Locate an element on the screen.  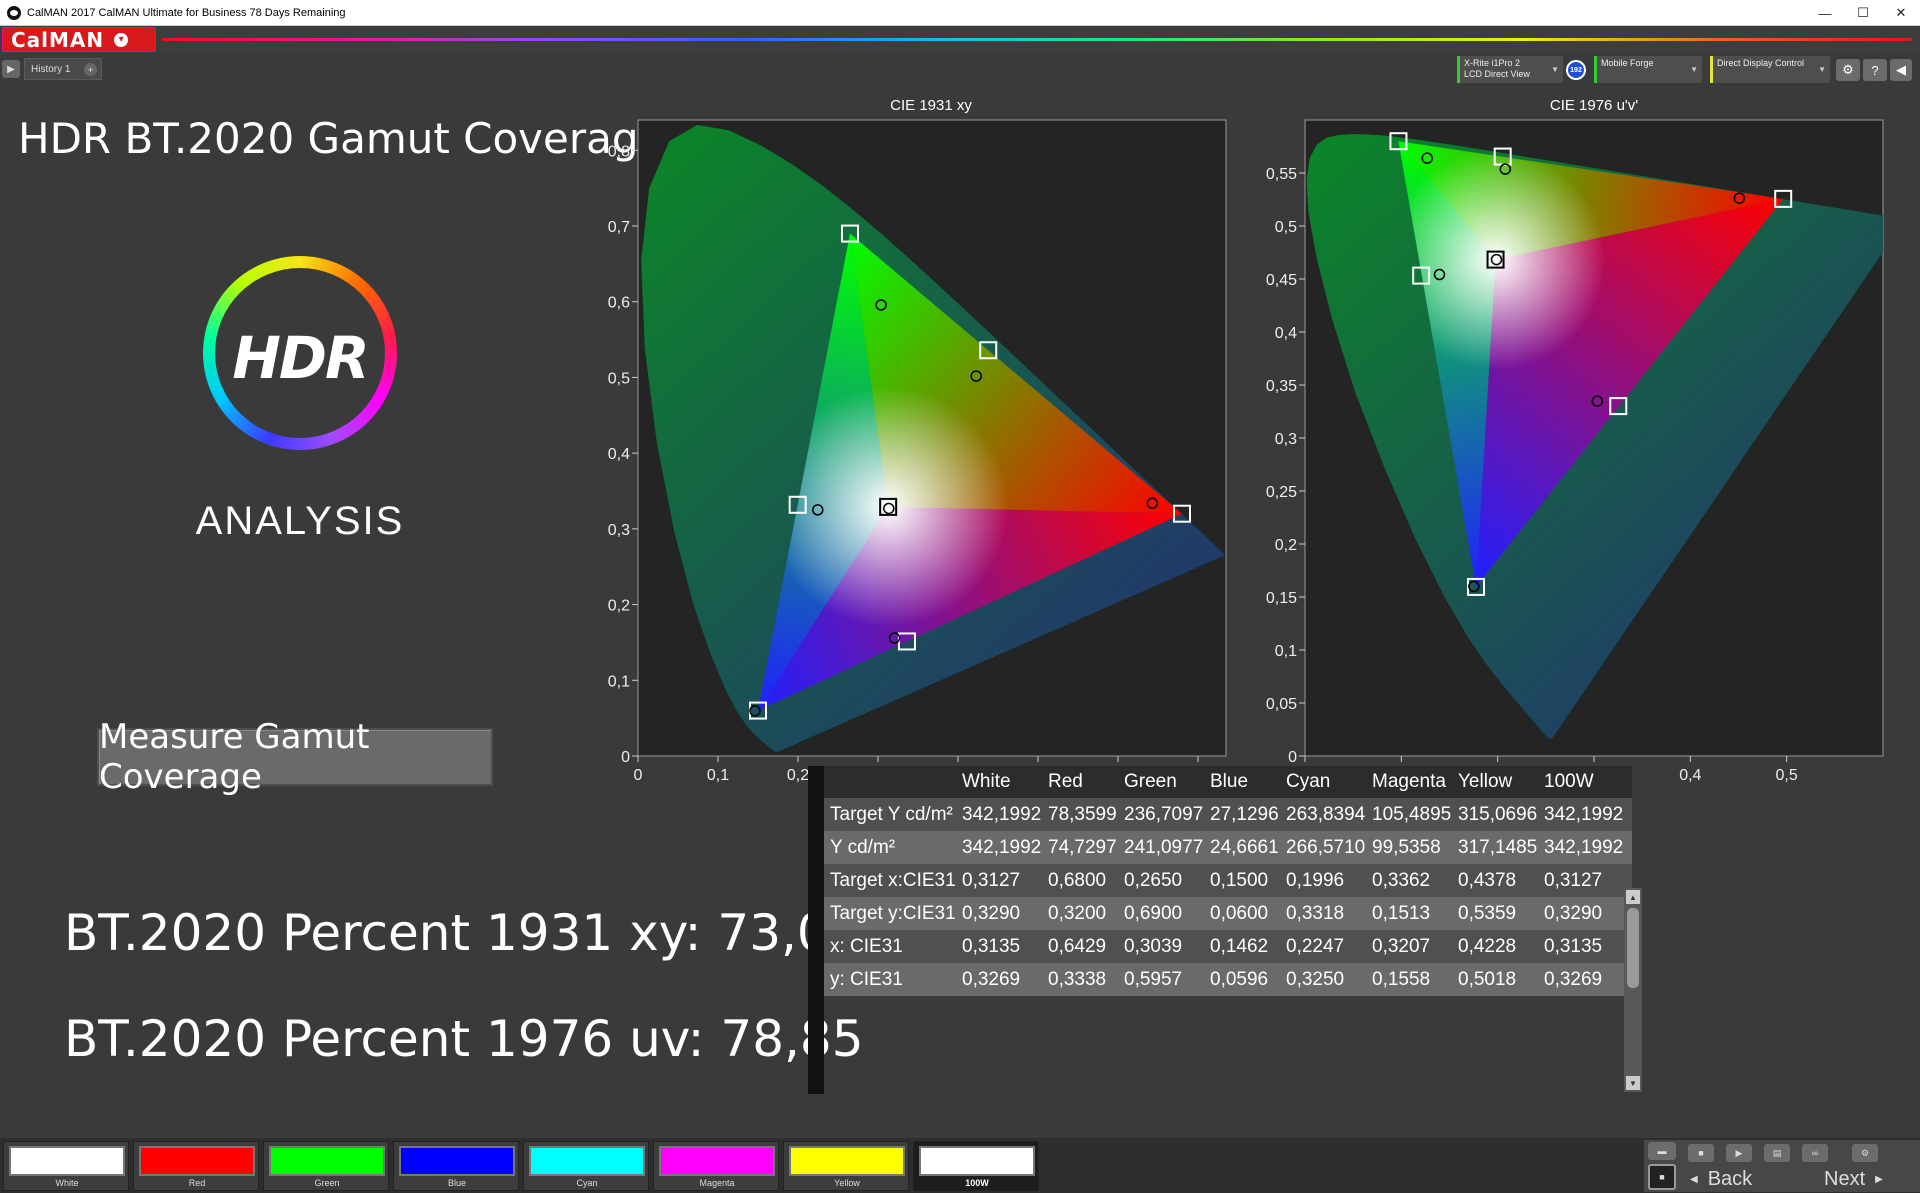
read-series-icon: ▤ is located at coordinates (1777, 1153).